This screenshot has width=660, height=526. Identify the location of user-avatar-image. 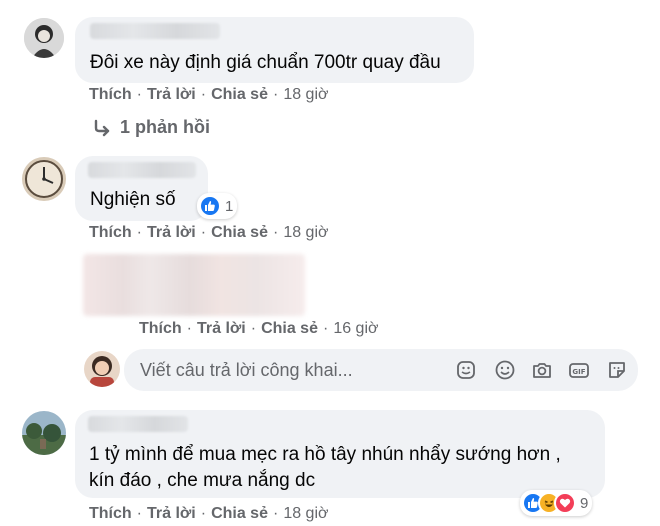
(102, 369).